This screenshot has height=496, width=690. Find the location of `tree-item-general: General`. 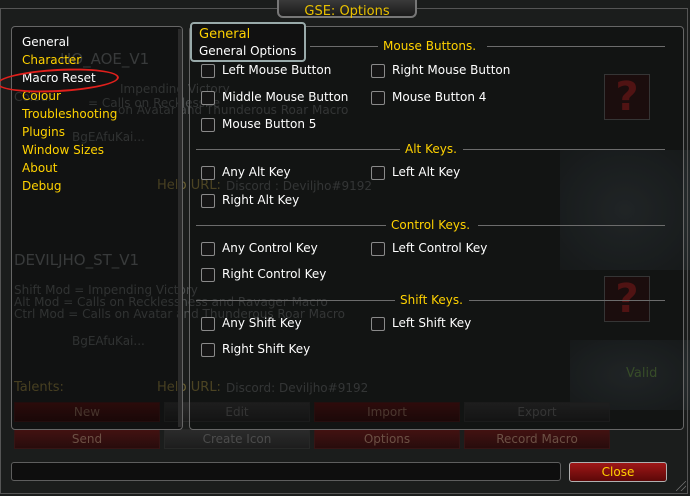

tree-item-general: General is located at coordinates (45, 42).